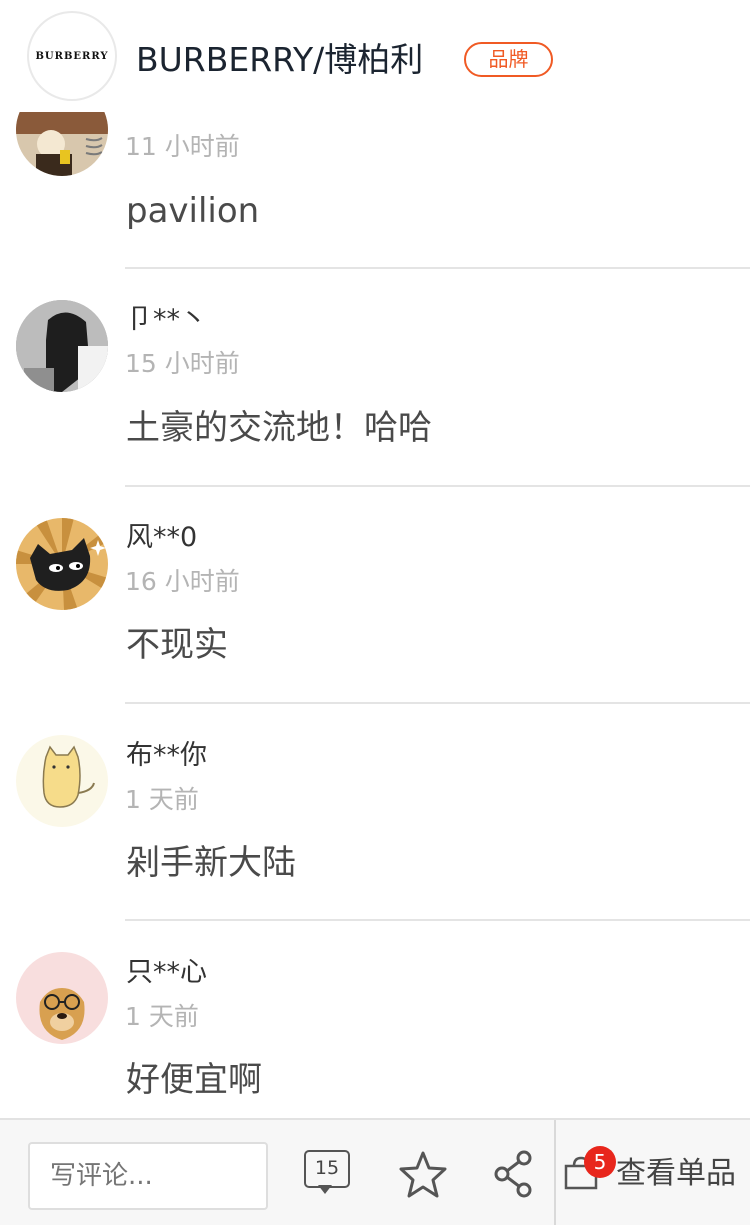 Image resolution: width=750 pixels, height=1225 pixels. What do you see at coordinates (676, 1173) in the screenshot?
I see `view-item-label: 查看单品` at bounding box center [676, 1173].